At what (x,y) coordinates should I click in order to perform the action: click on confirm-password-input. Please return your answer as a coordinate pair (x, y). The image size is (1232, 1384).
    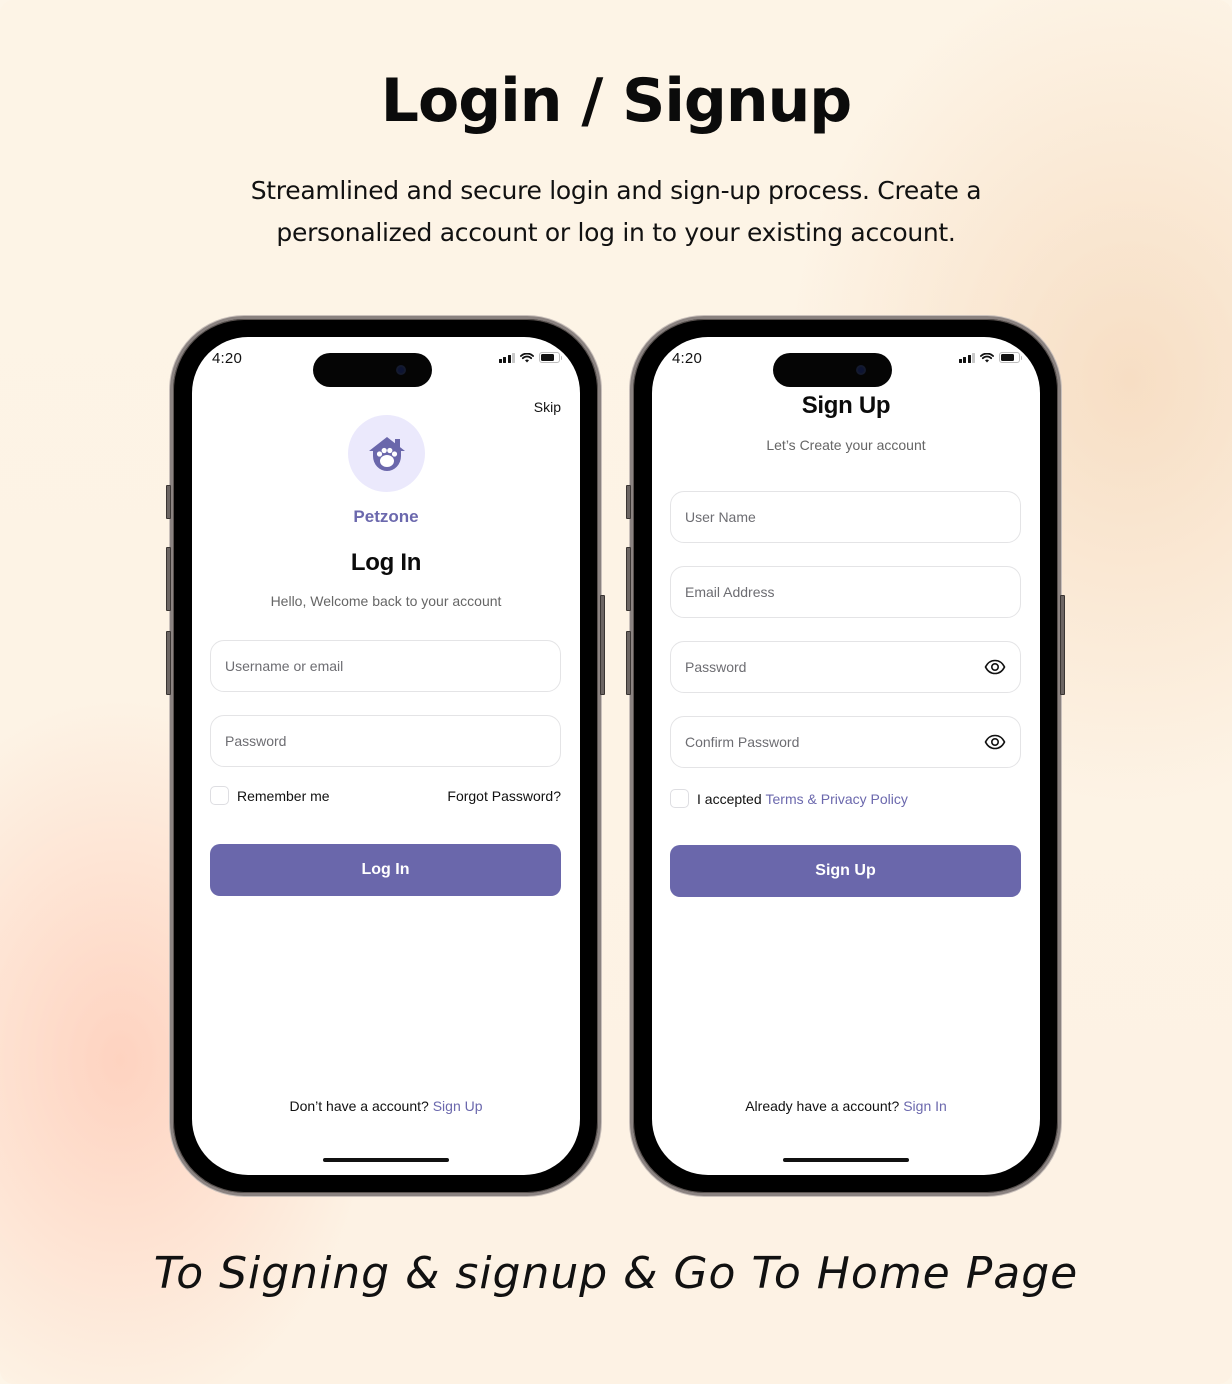
    Looking at the image, I should click on (834, 742).